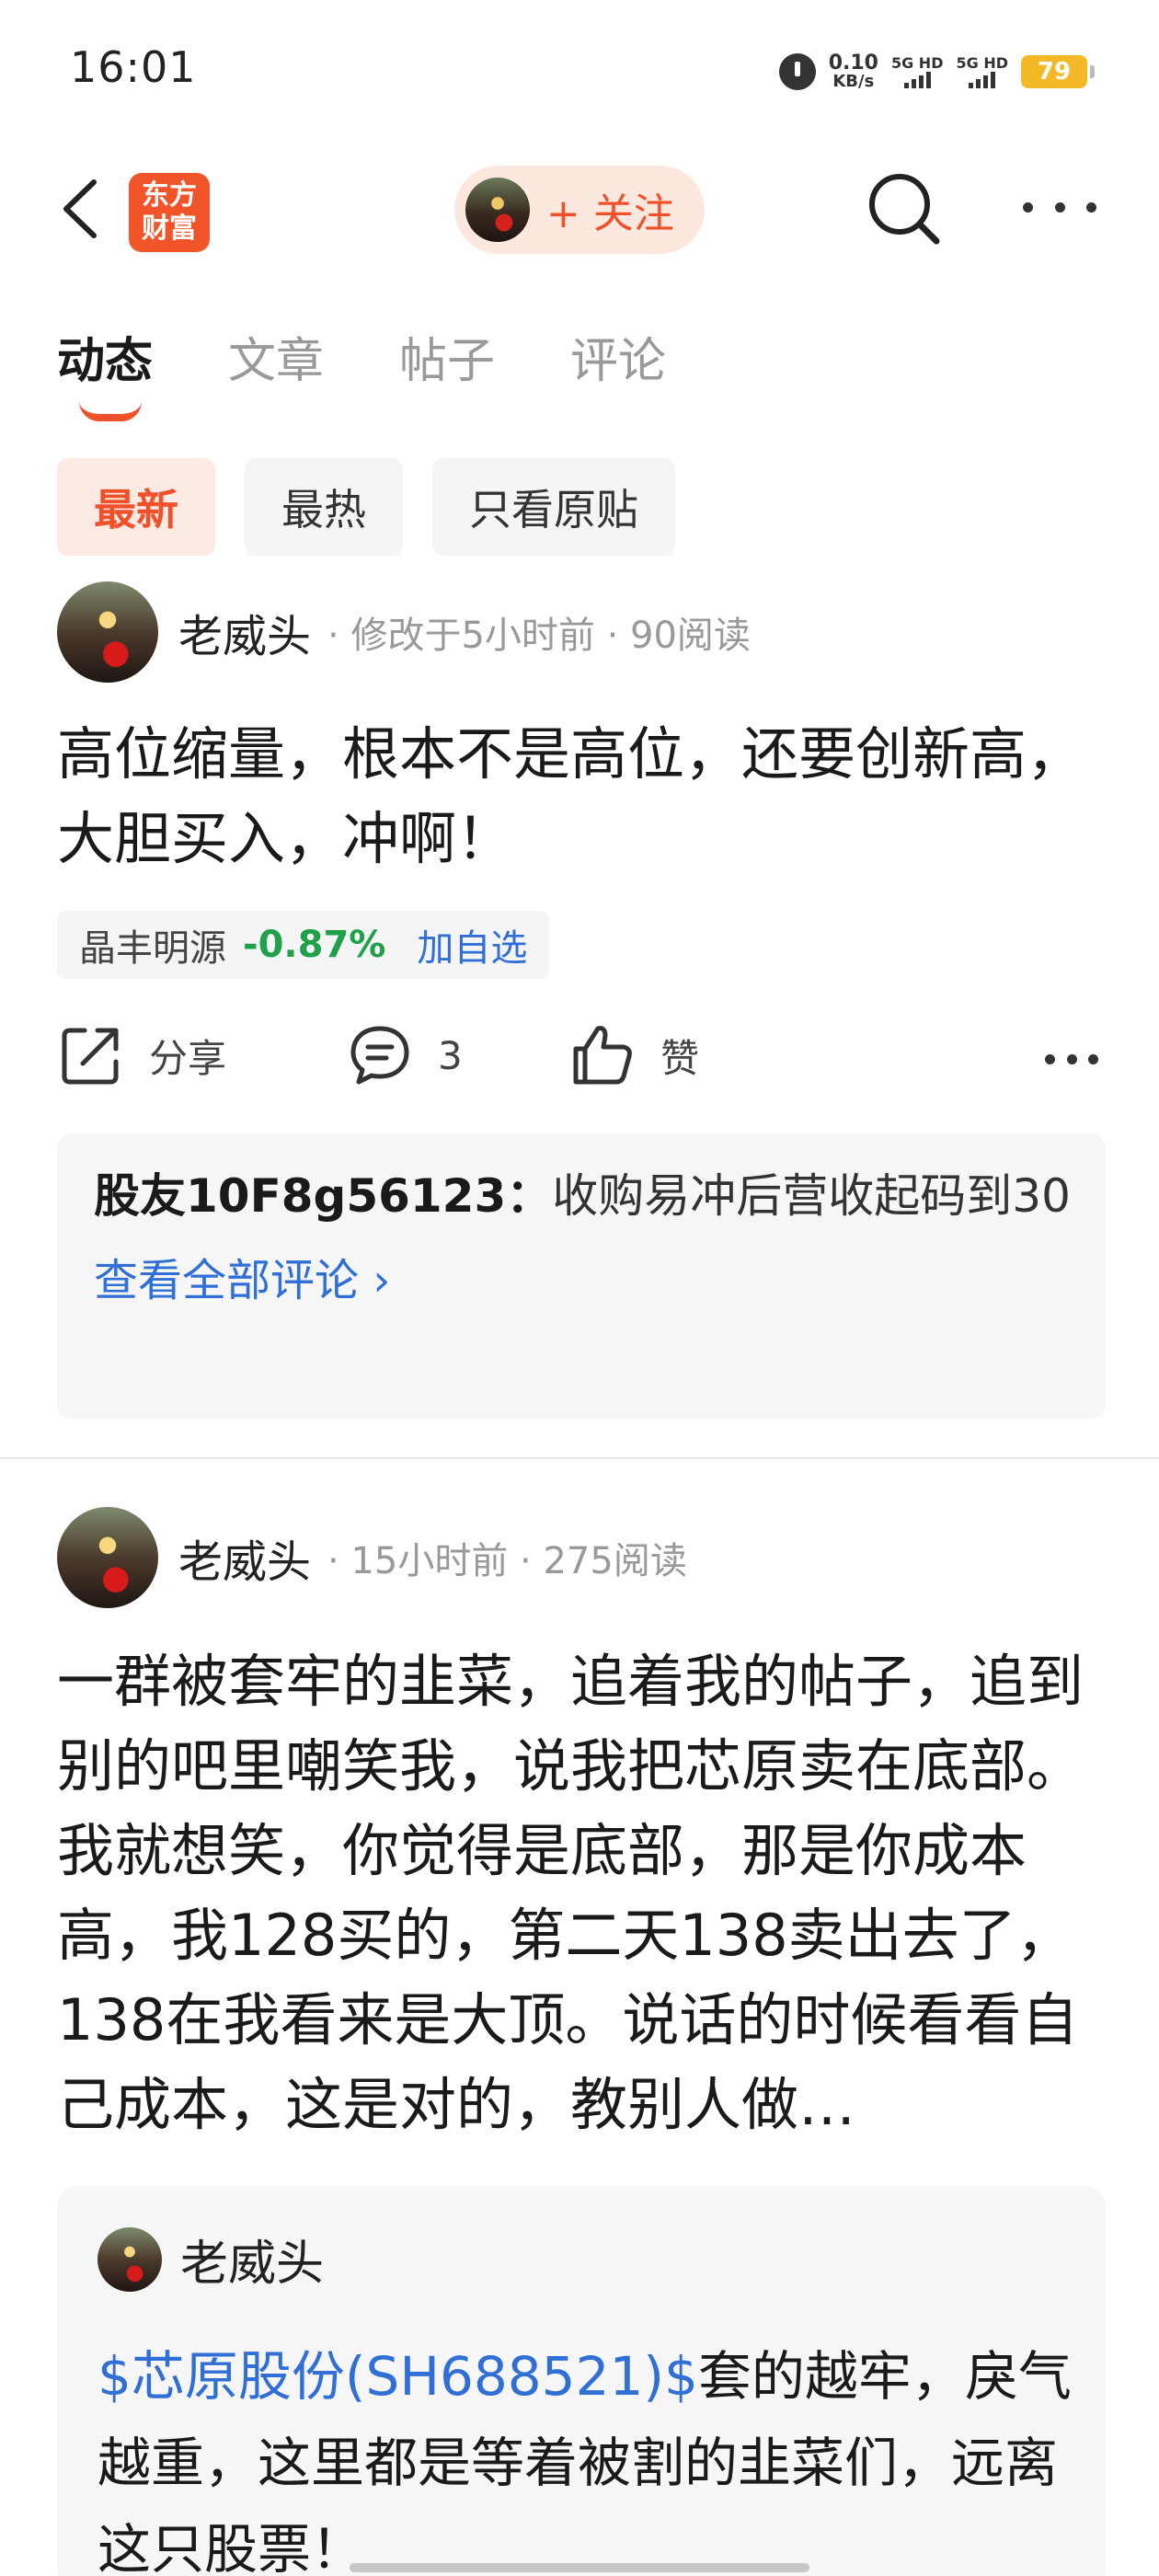  I want to click on filter-bar: 最新 最热 只看原贴, so click(366, 507).